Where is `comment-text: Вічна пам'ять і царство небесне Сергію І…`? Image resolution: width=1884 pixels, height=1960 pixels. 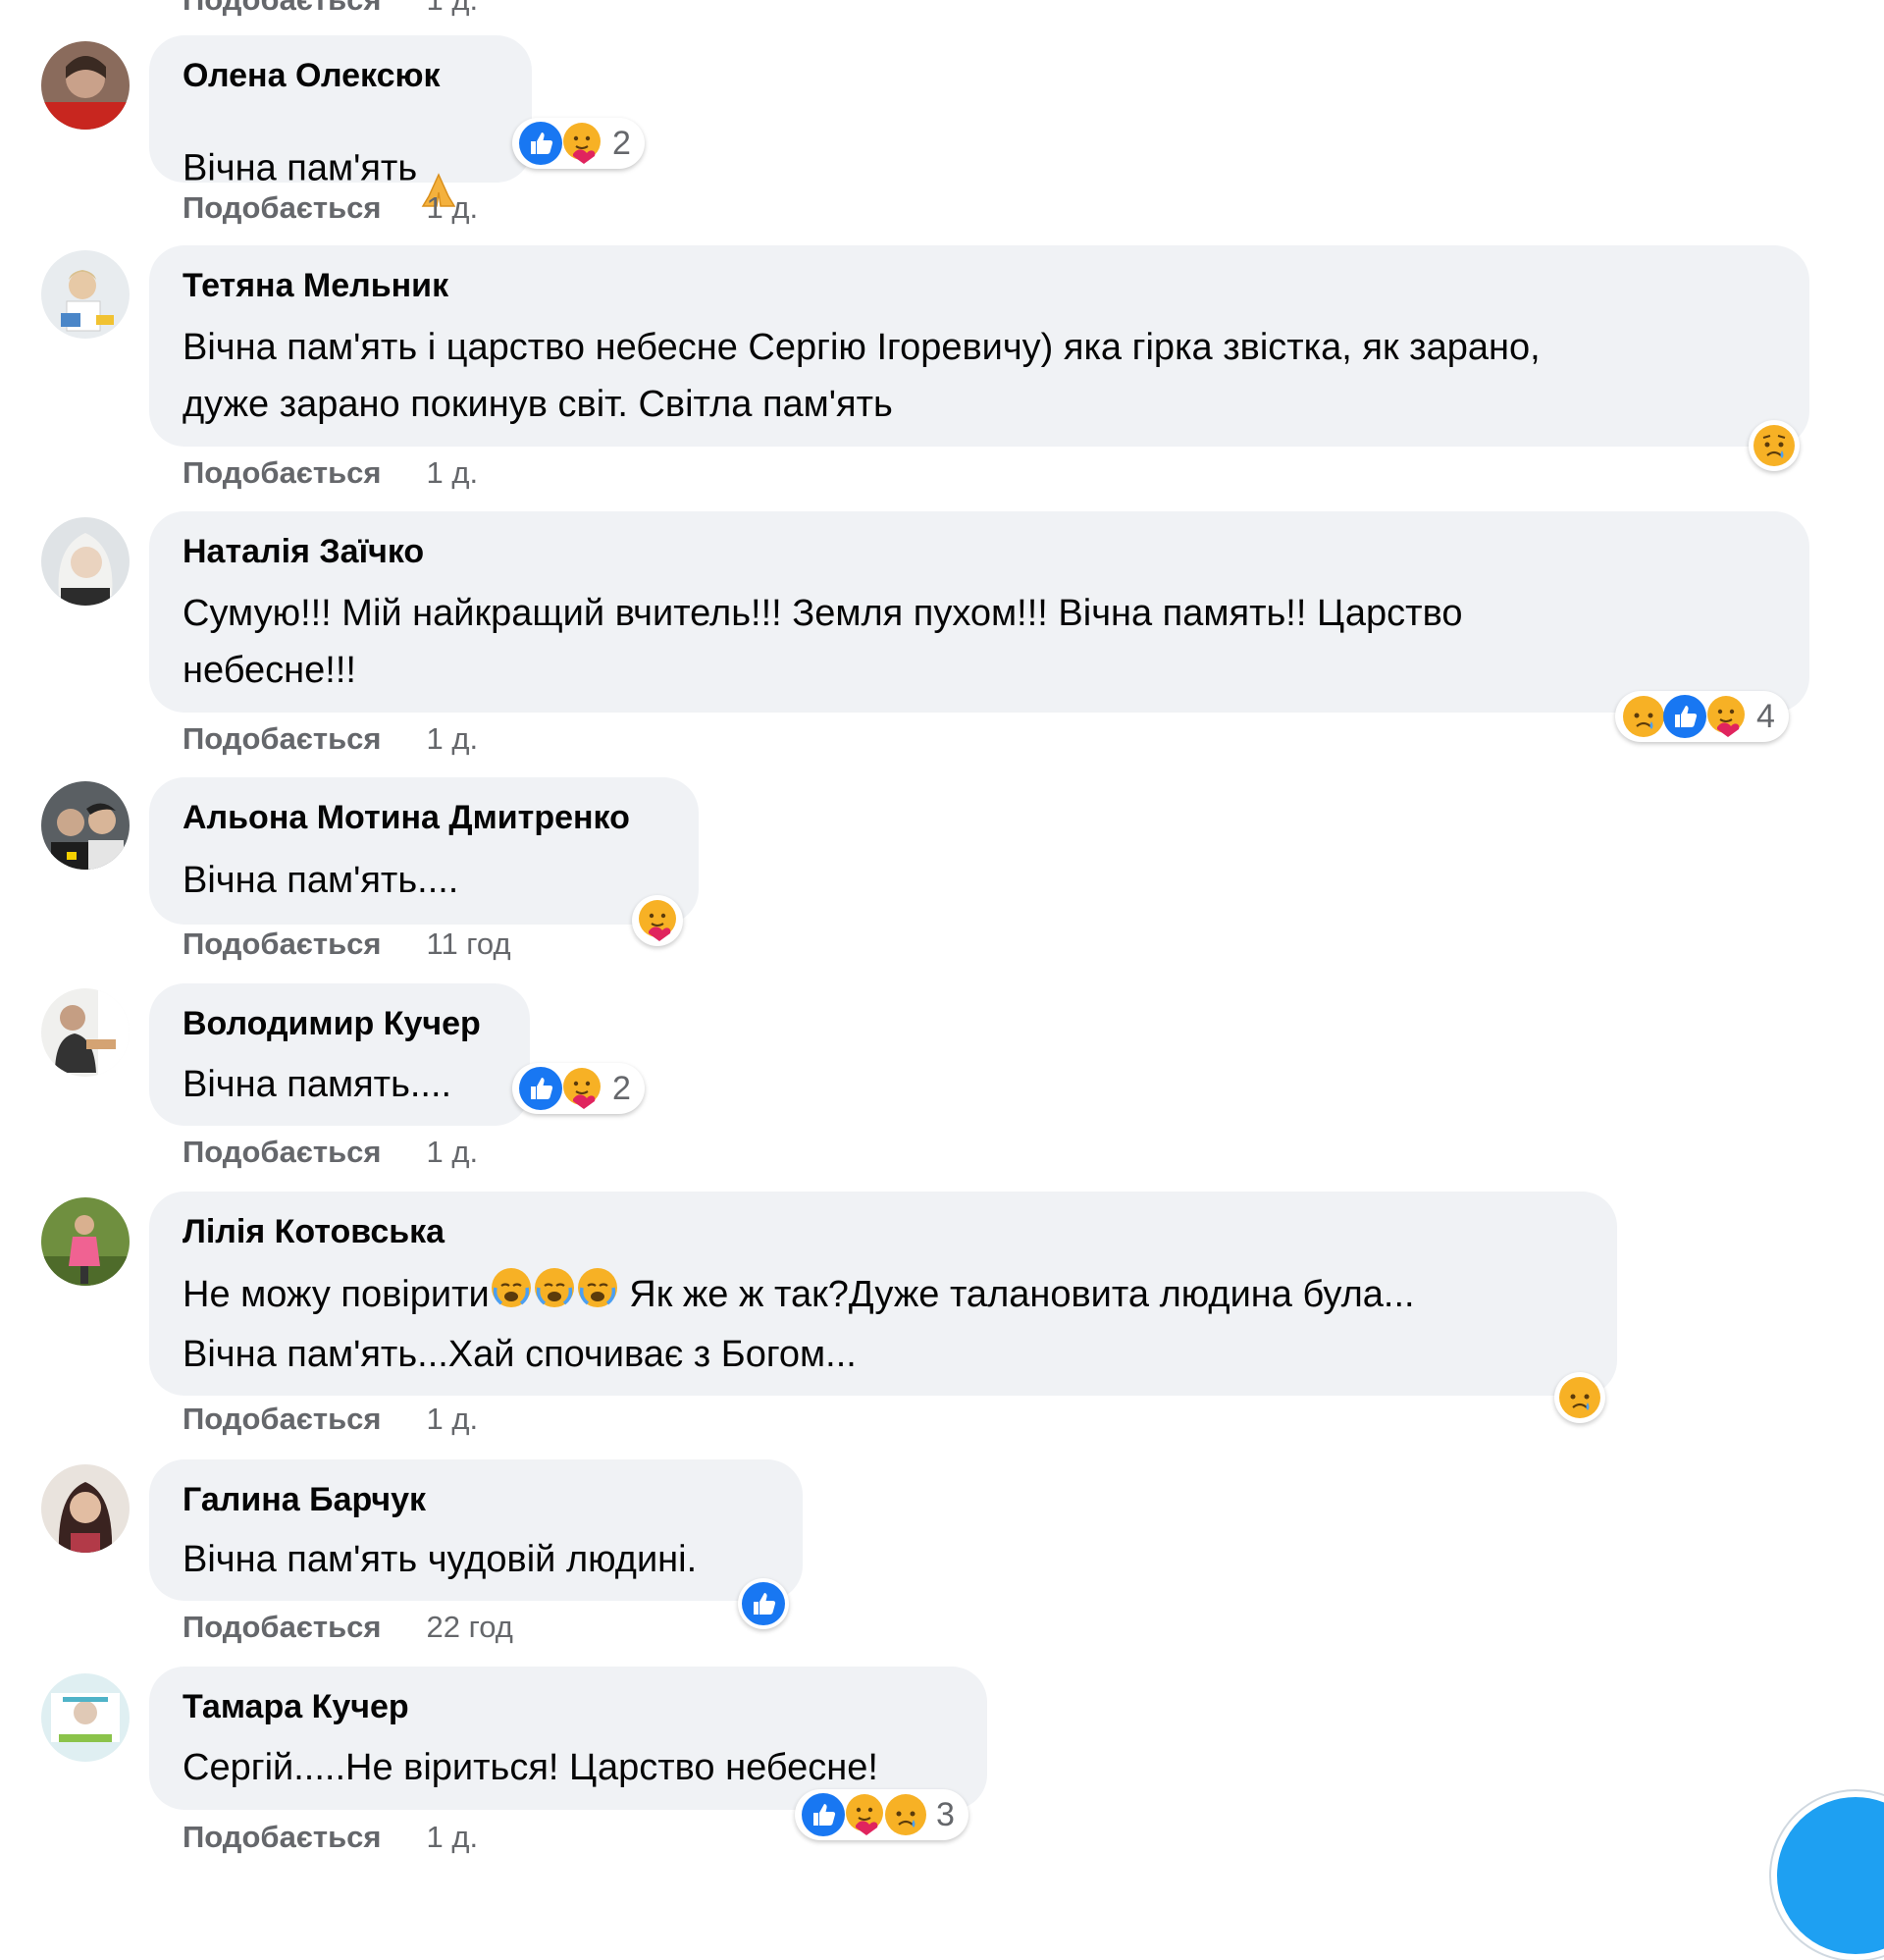 comment-text: Вічна пам'ять і царство небесне Сергію І… is located at coordinates (862, 376).